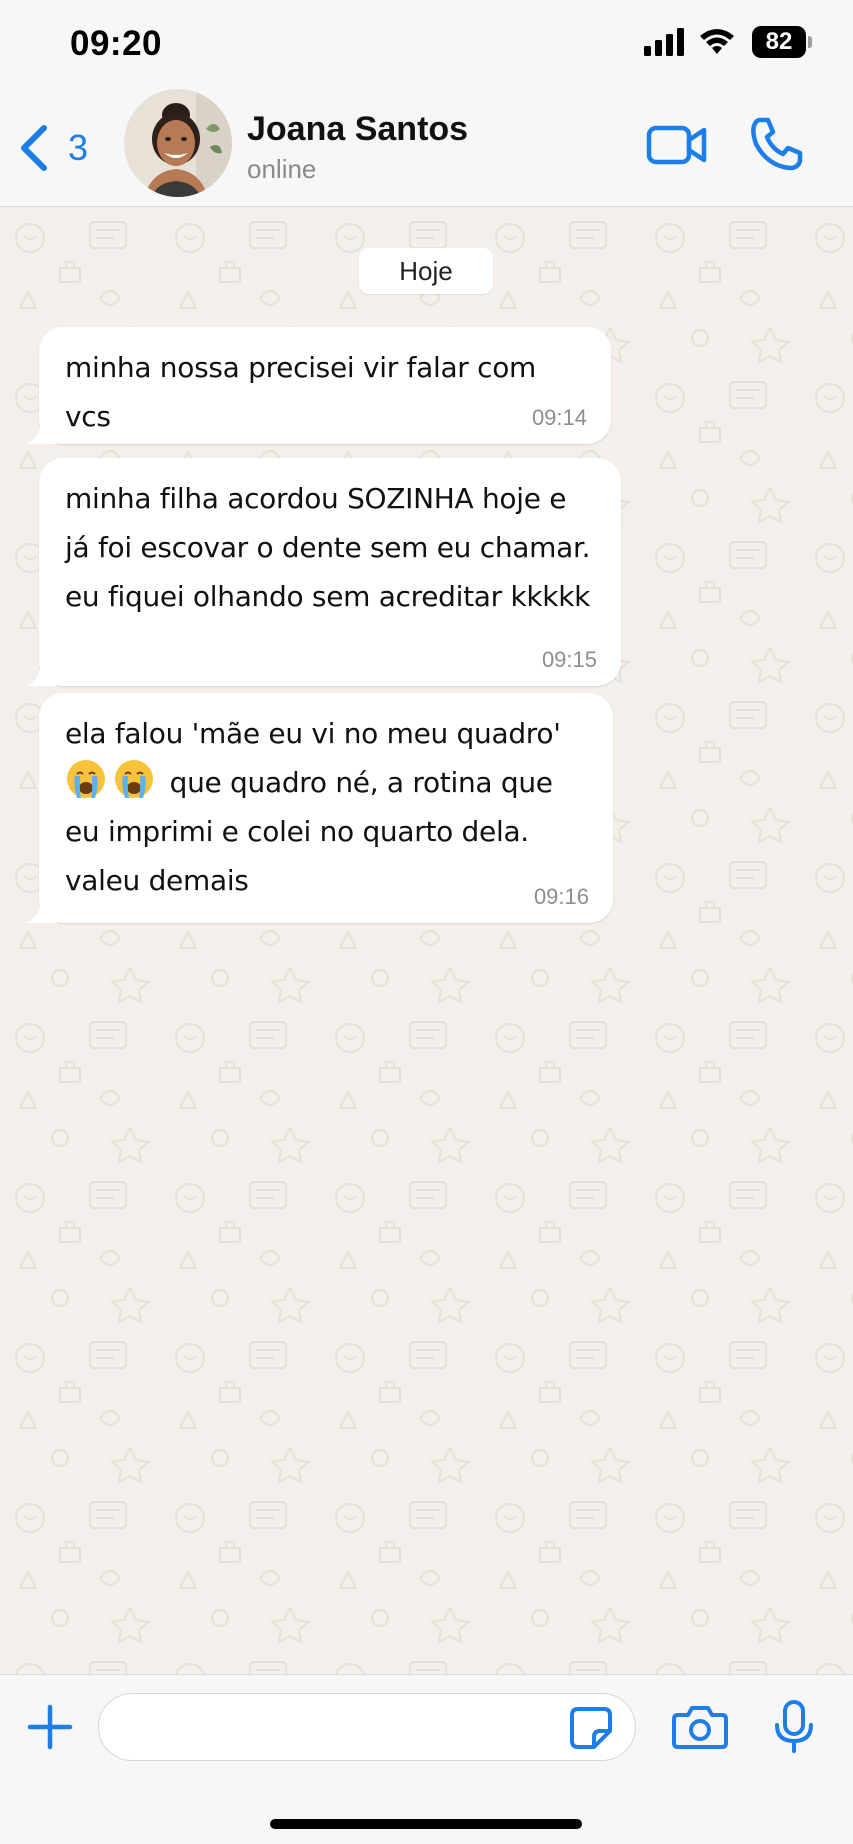 This screenshot has height=1844, width=853. What do you see at coordinates (367, 1727) in the screenshot?
I see `message-input` at bounding box center [367, 1727].